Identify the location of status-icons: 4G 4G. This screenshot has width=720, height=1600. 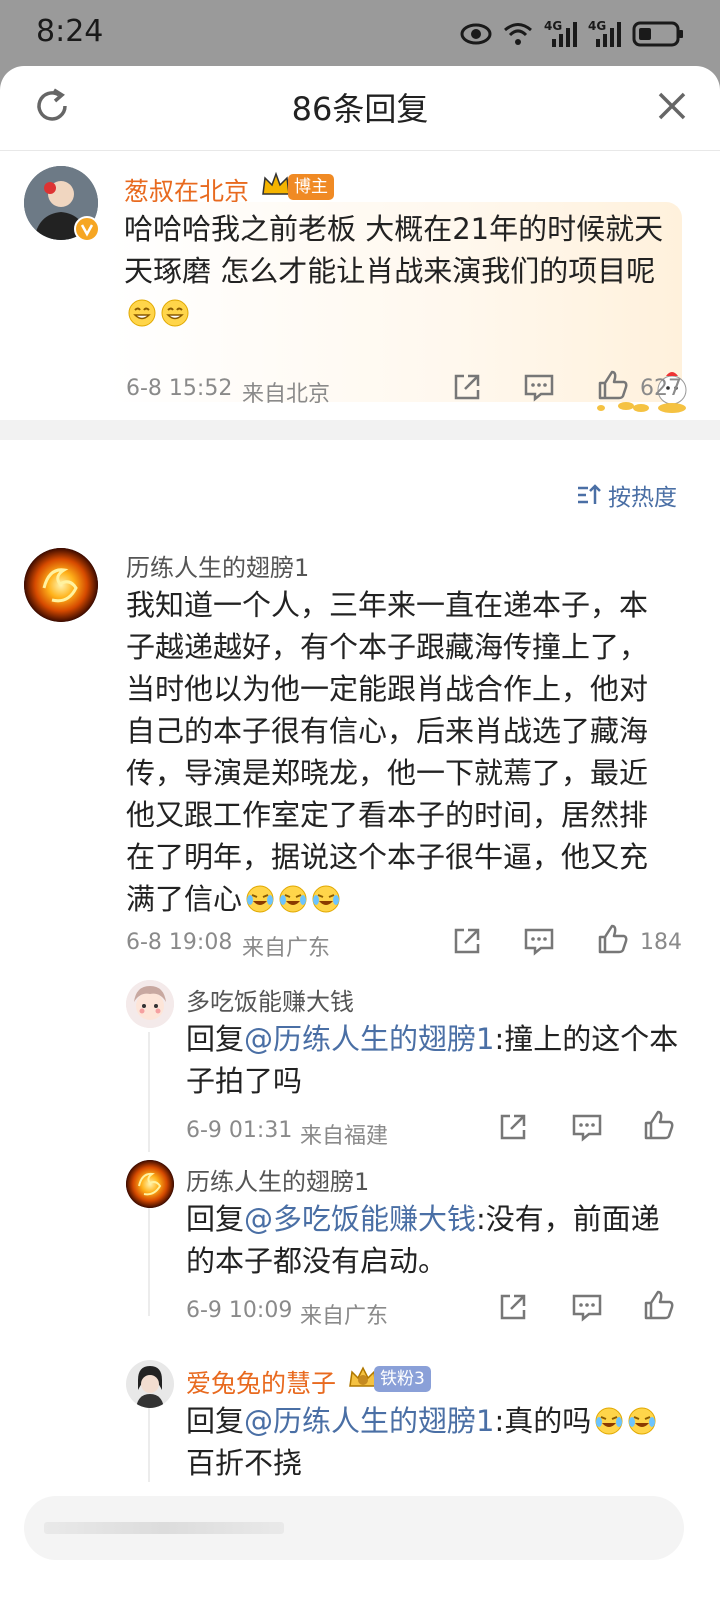
(572, 34).